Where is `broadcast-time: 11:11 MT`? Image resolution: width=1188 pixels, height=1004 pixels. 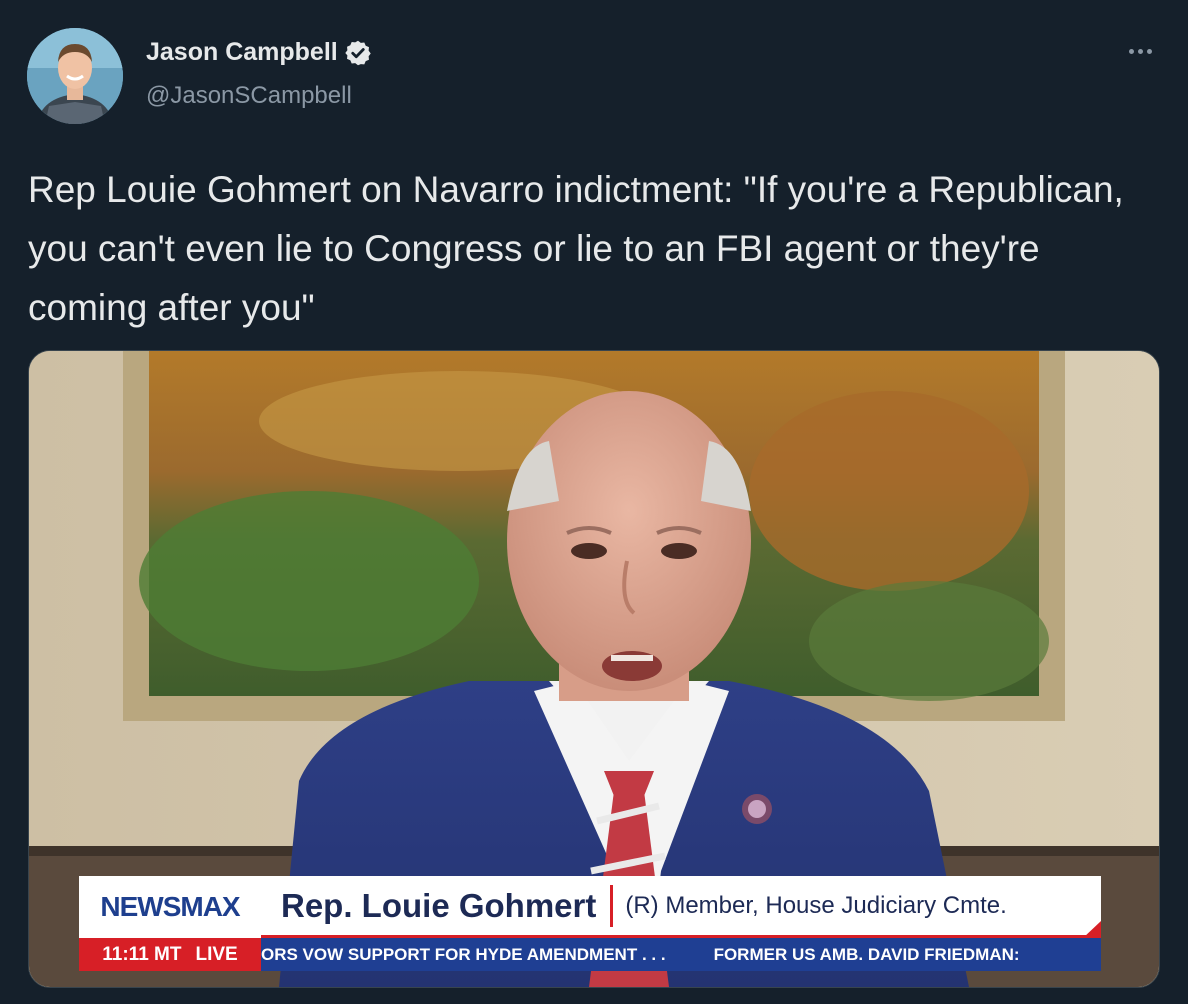
broadcast-time: 11:11 MT is located at coordinates (142, 954).